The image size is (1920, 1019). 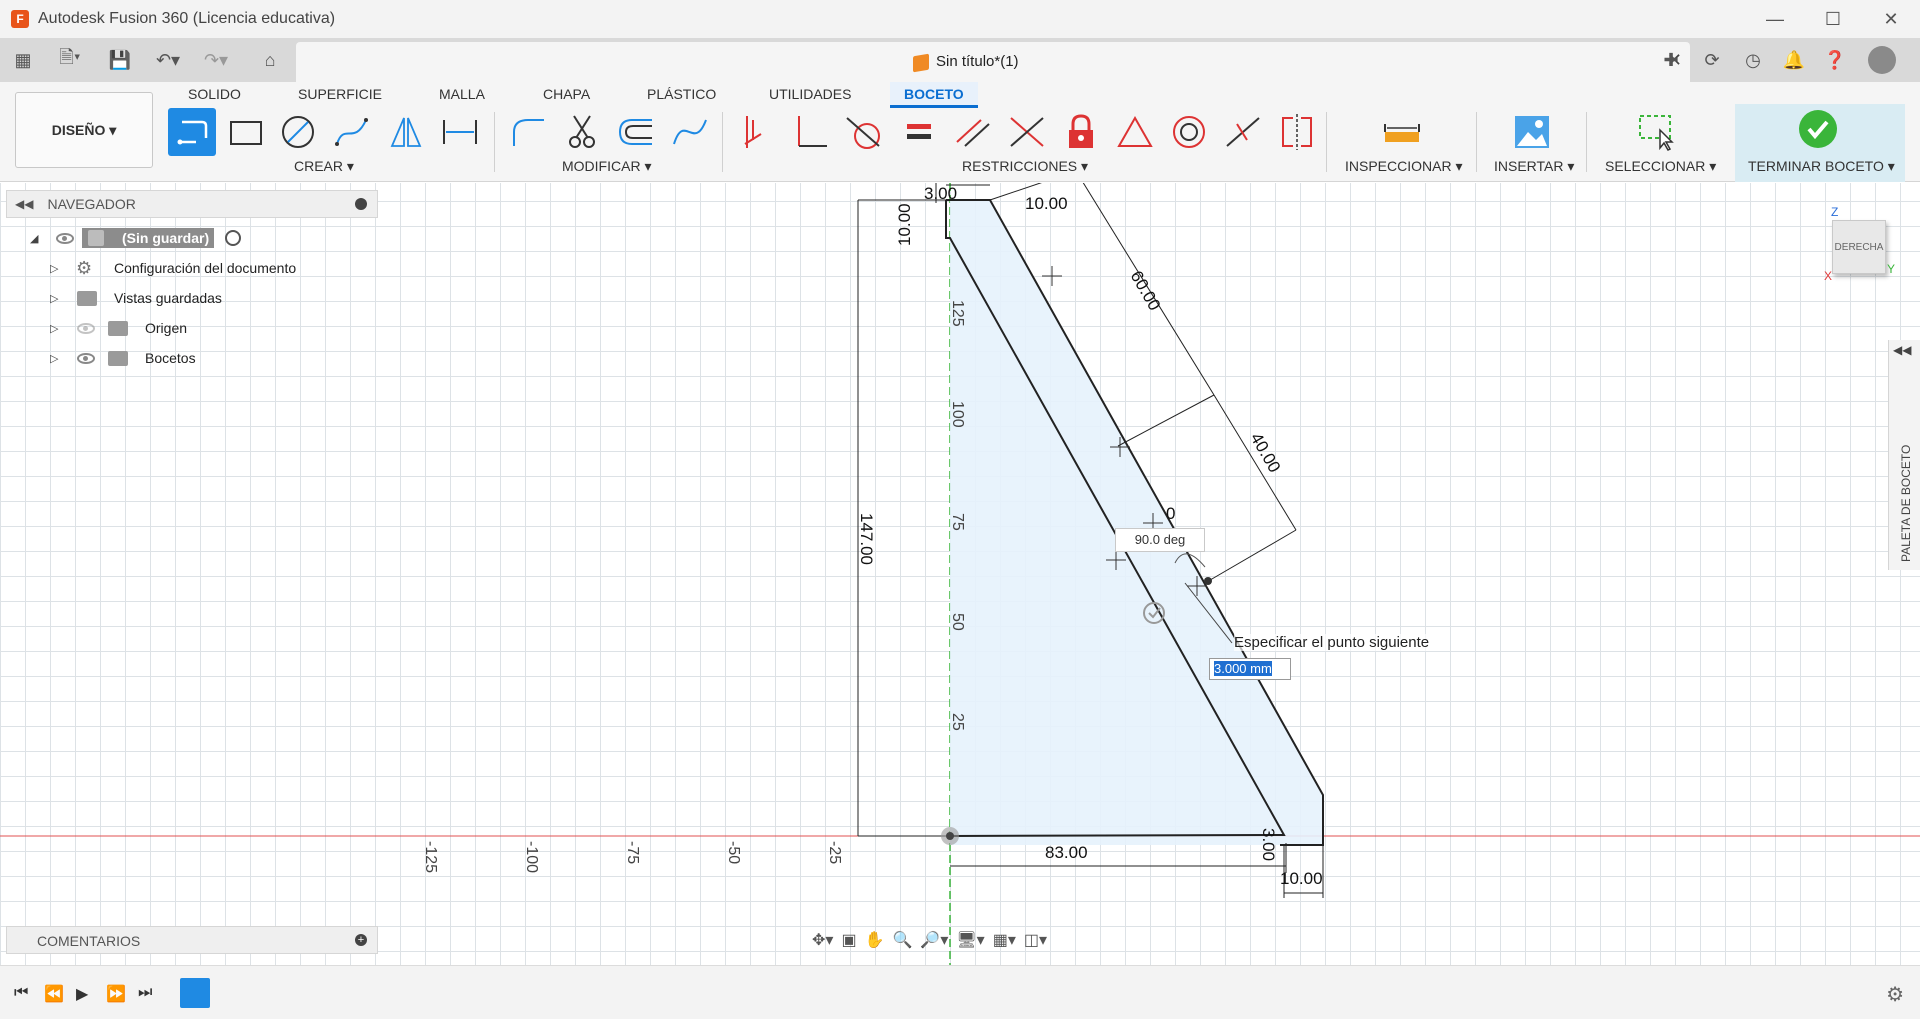 I want to click on grid-settings-icon: ▦▾, so click(x=1004, y=940).